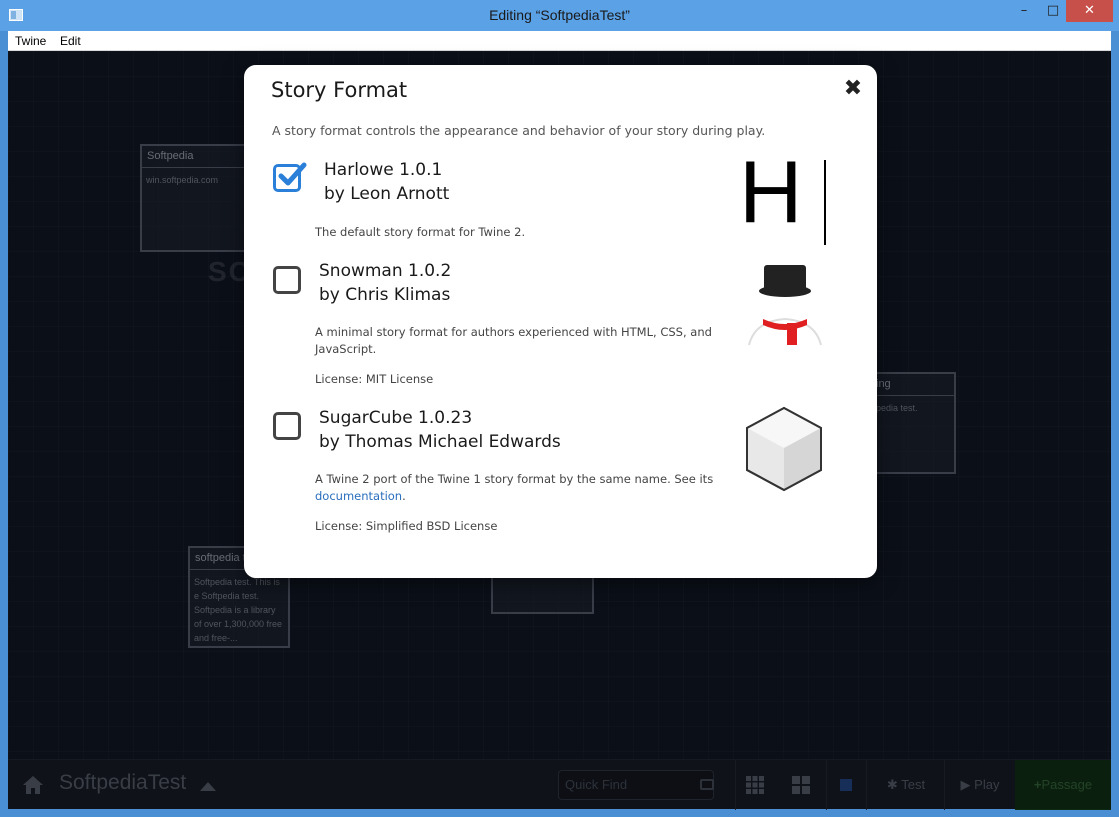 This screenshot has width=1119, height=817. What do you see at coordinates (387, 194) in the screenshot?
I see `format-author: by Leon Arnott` at bounding box center [387, 194].